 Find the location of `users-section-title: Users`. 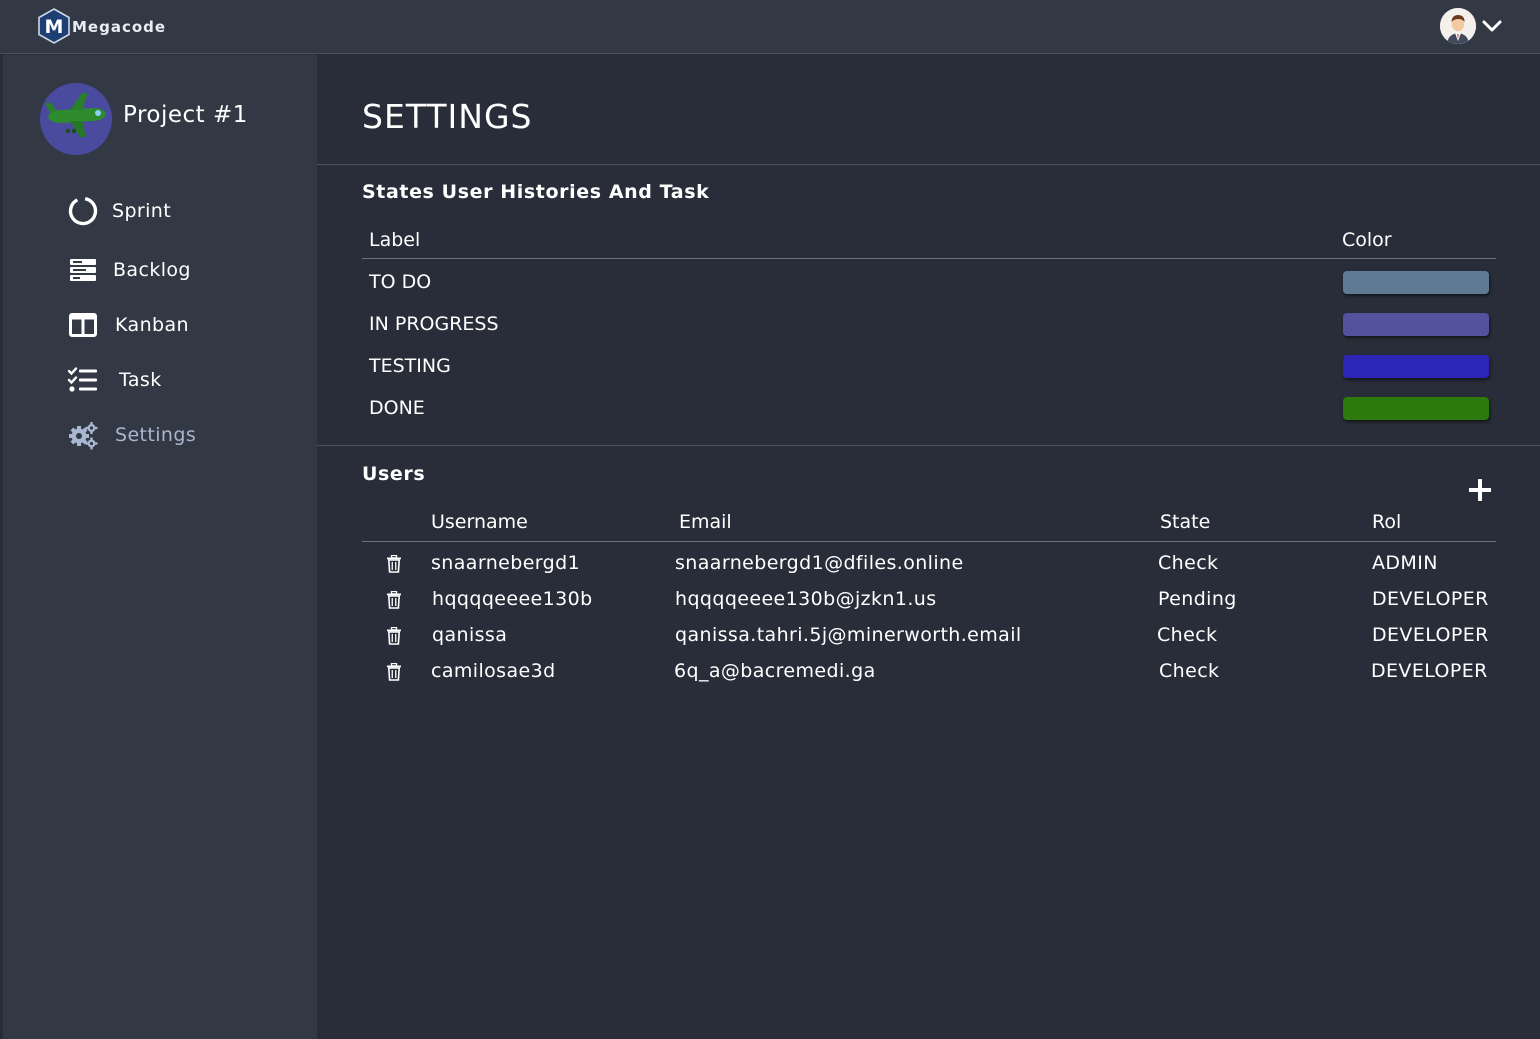

users-section-title: Users is located at coordinates (394, 474).